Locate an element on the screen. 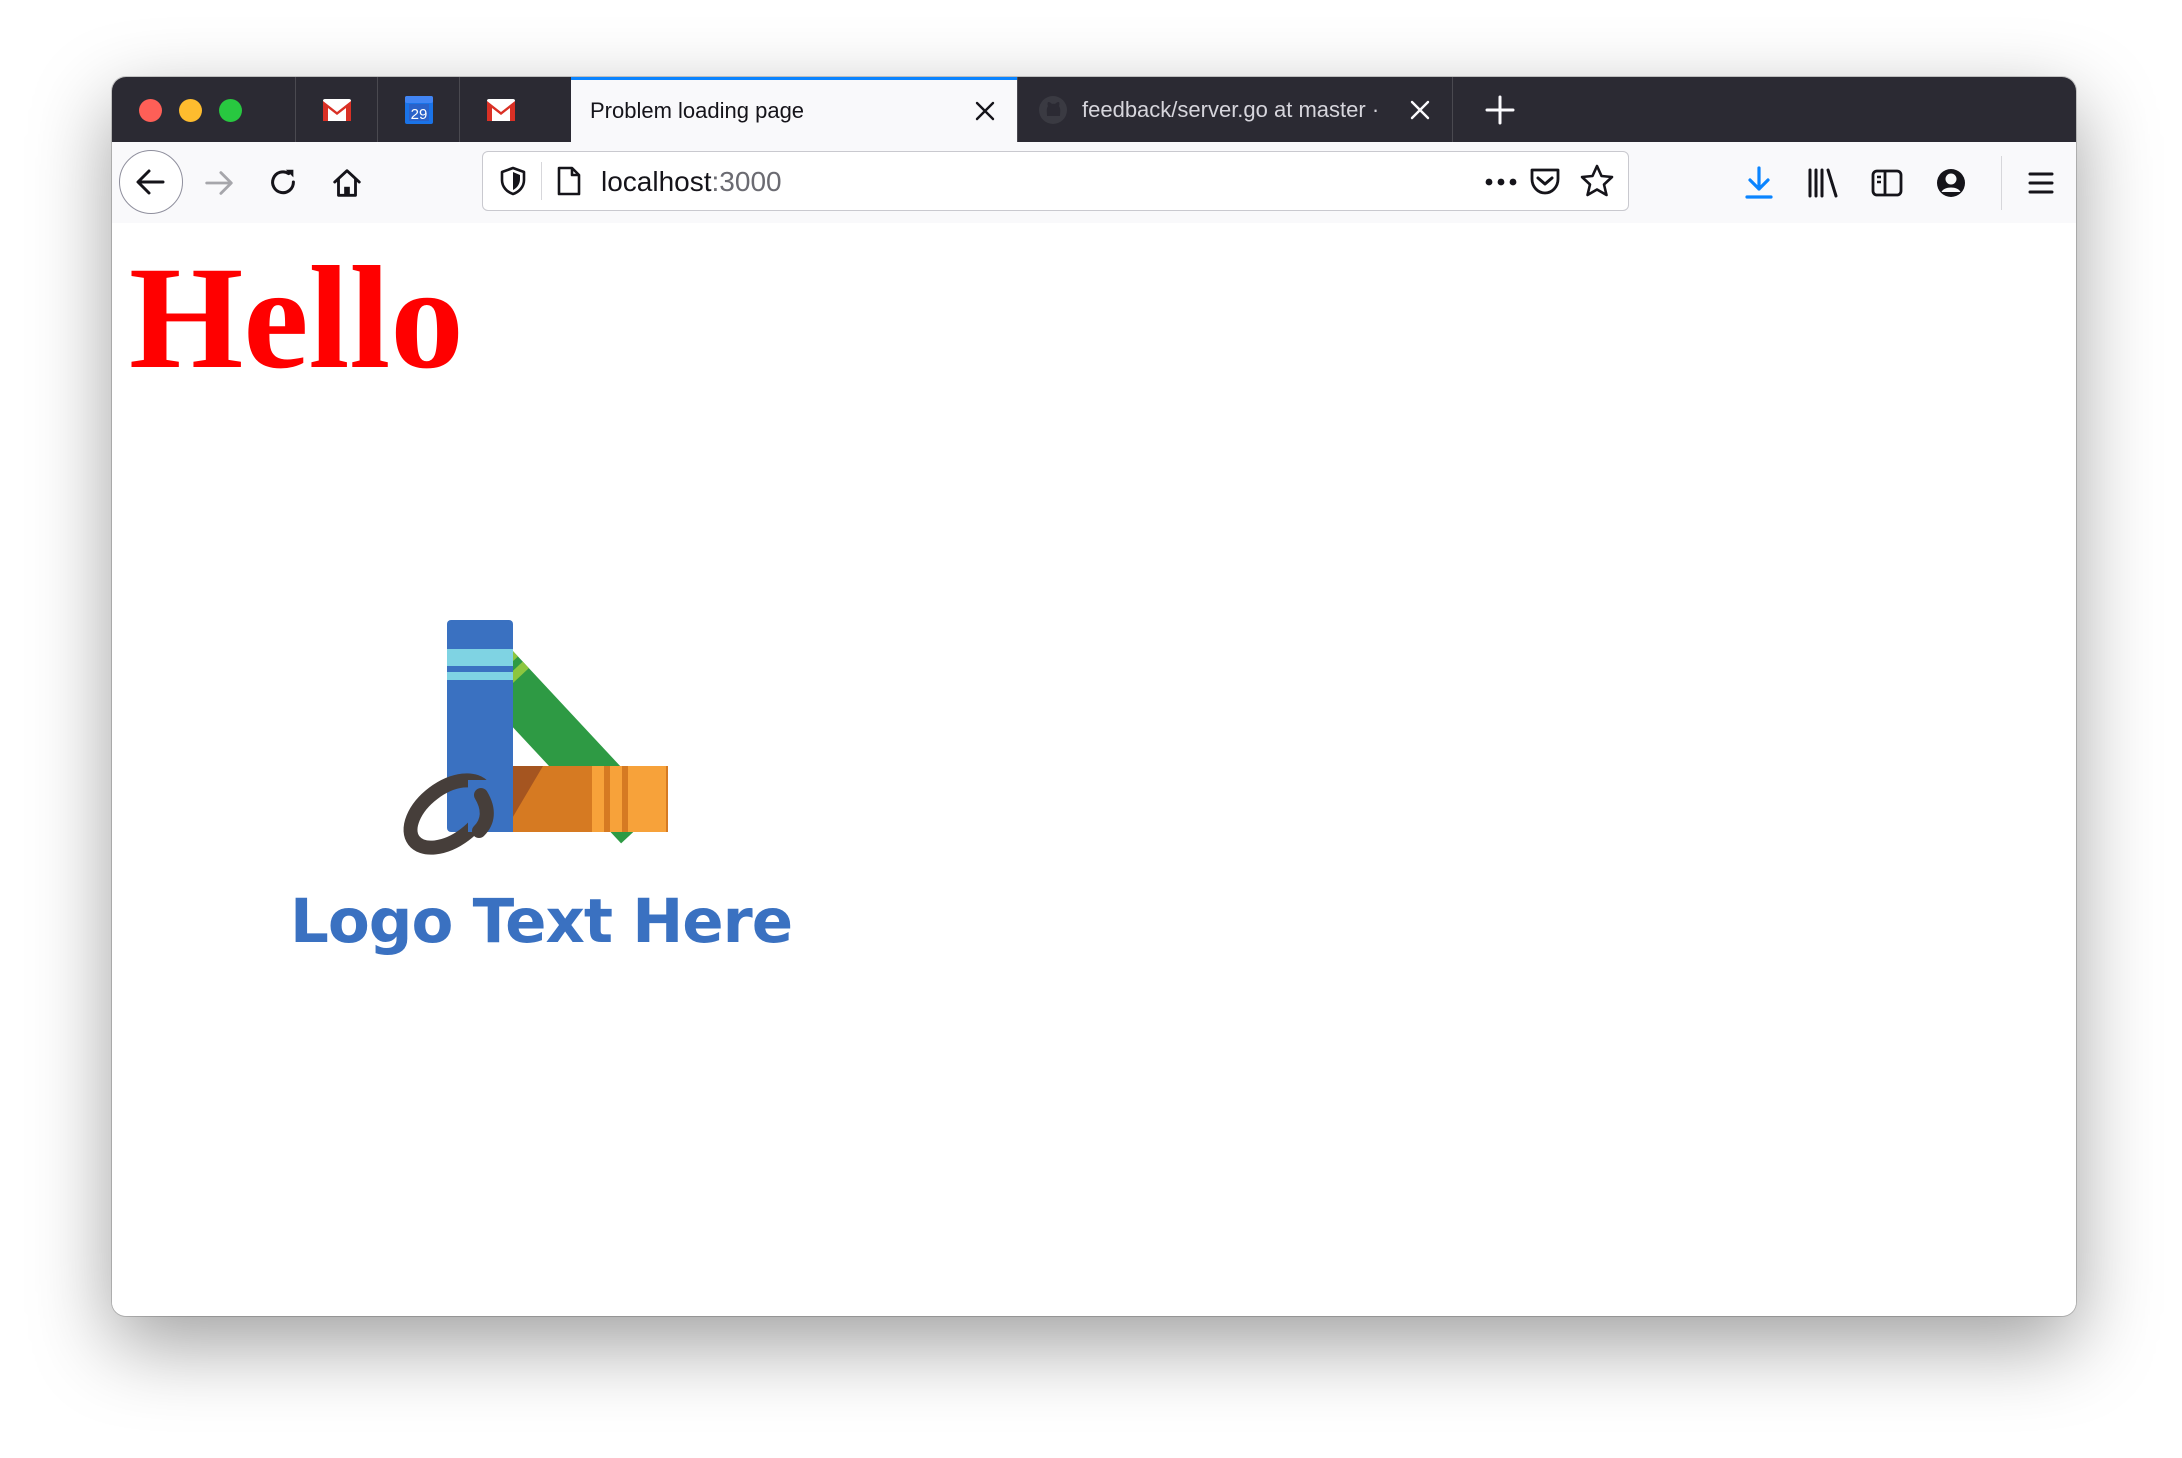 The width and height of the screenshot is (2182, 1458). page-icon is located at coordinates (569, 181).